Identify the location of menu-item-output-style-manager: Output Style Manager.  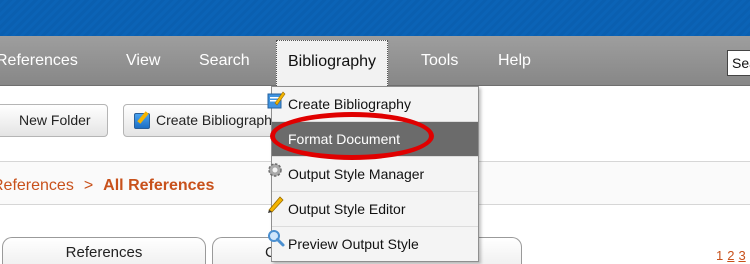
(373, 174).